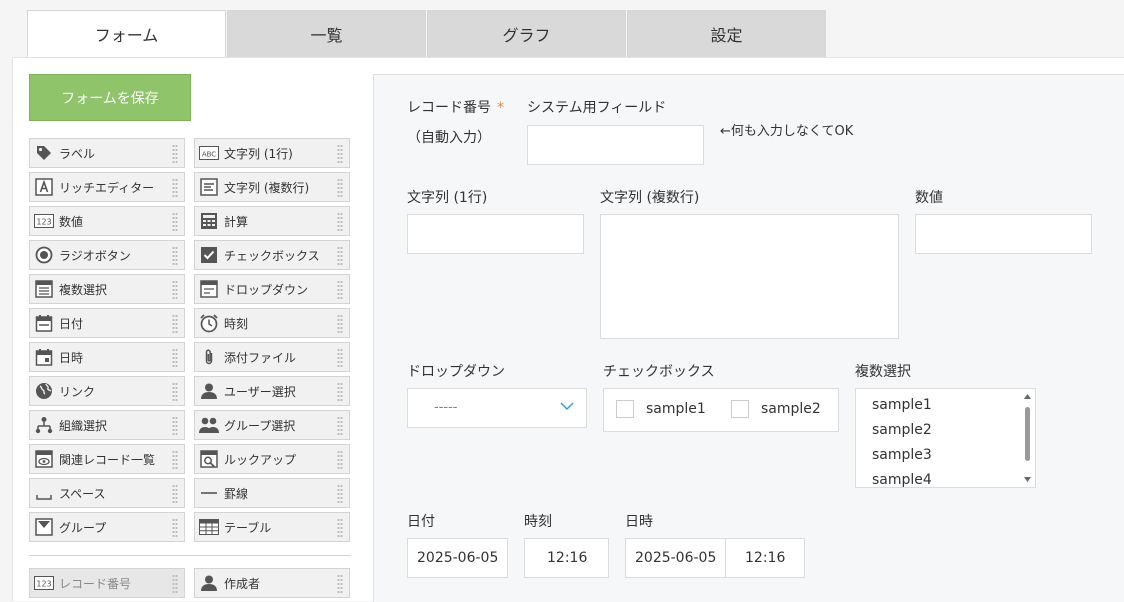 The width and height of the screenshot is (1124, 602). Describe the element at coordinates (107, 187) in the screenshot. I see `palette-item-rich-editor: リッチエディター` at that location.